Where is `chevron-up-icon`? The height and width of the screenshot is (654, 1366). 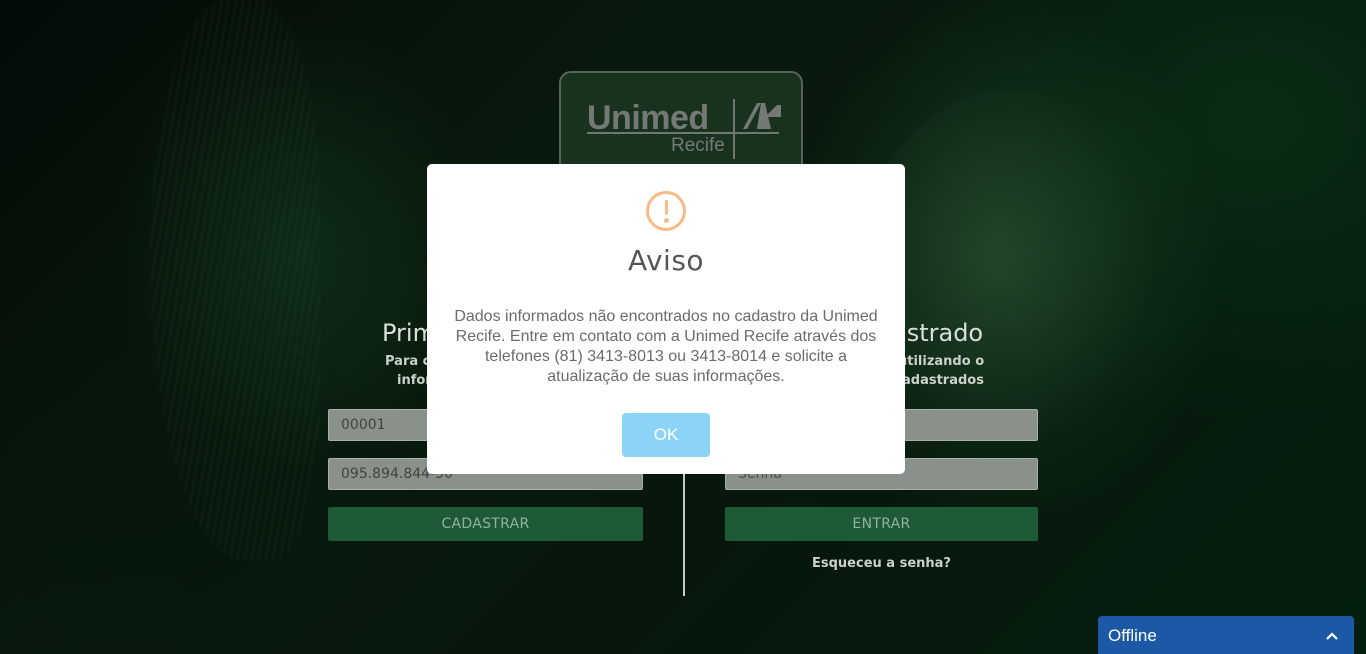
chevron-up-icon is located at coordinates (1332, 635).